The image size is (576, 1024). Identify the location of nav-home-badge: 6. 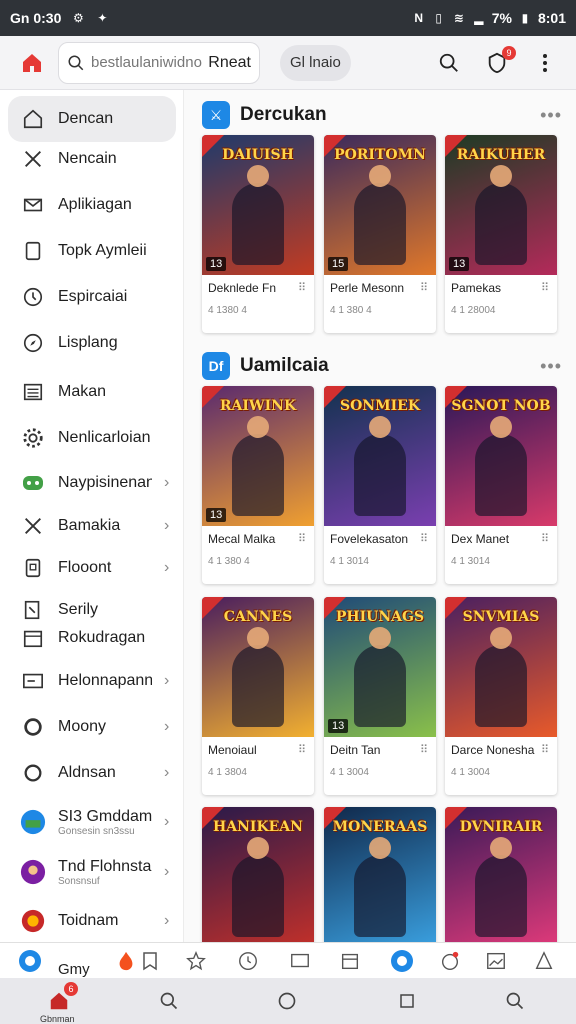
(71, 989).